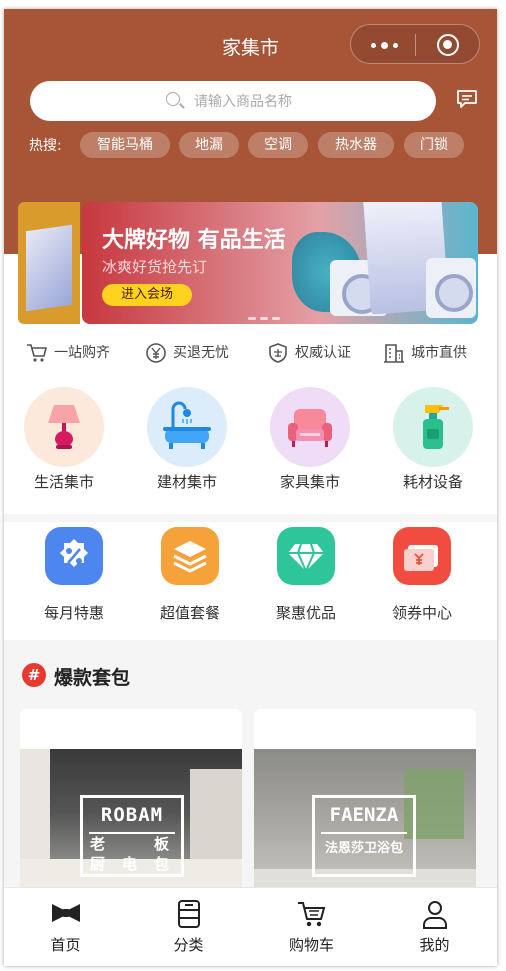 The height and width of the screenshot is (971, 506). What do you see at coordinates (309, 482) in the screenshot?
I see `category-label: 家具集市` at bounding box center [309, 482].